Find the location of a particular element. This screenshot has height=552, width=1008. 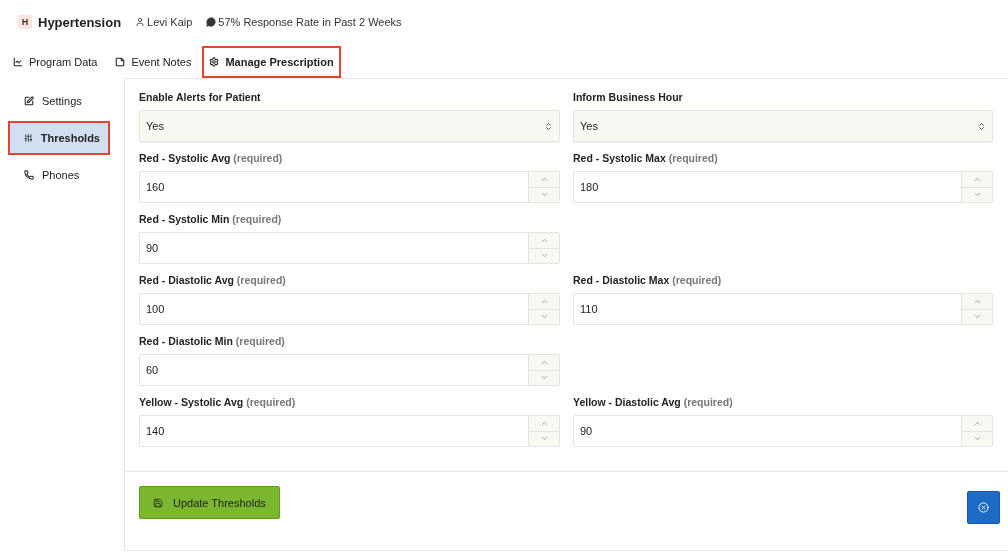

tab: Manage Prescription is located at coordinates (271, 62).